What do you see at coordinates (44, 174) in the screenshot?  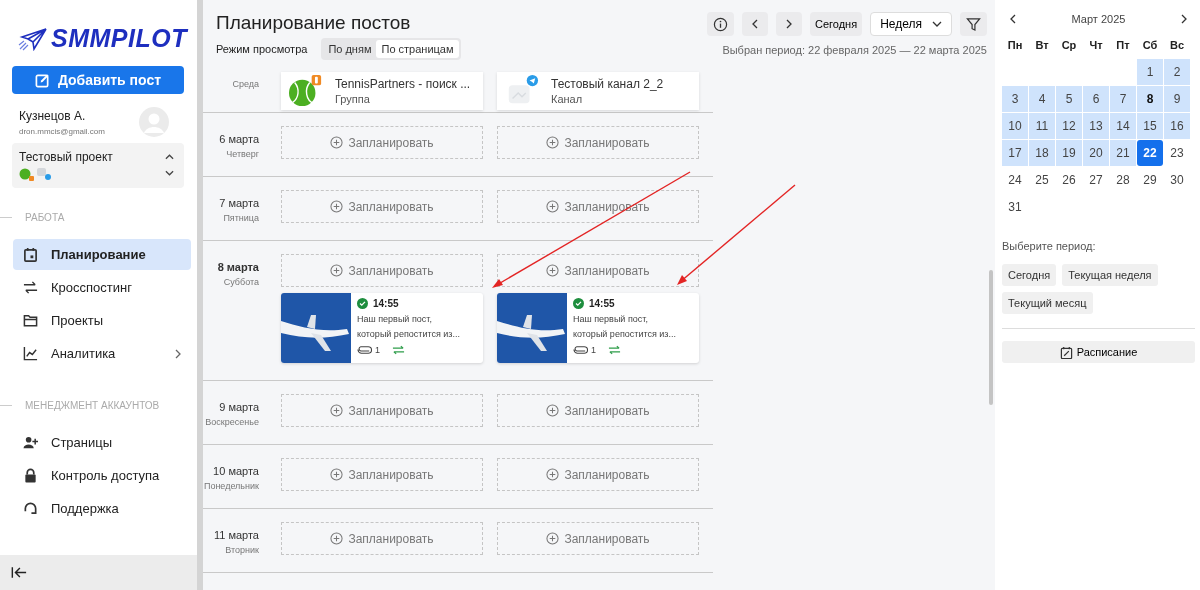 I see `placeholder-image-icon` at bounding box center [44, 174].